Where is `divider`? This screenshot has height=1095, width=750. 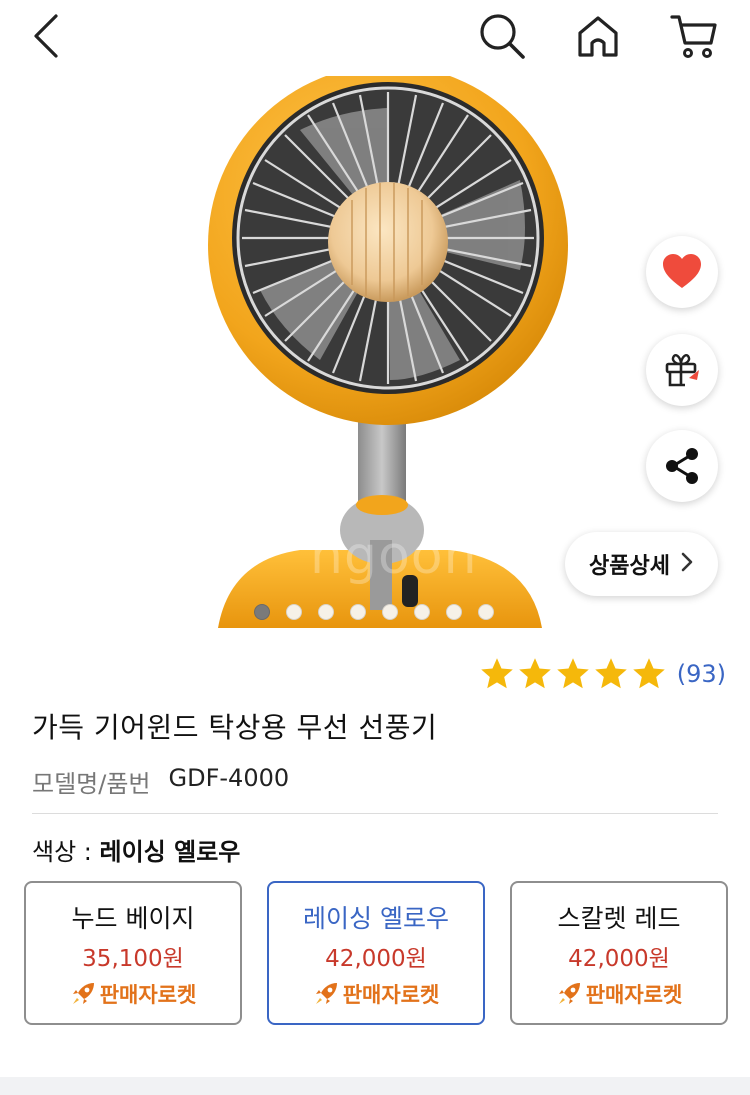 divider is located at coordinates (375, 813).